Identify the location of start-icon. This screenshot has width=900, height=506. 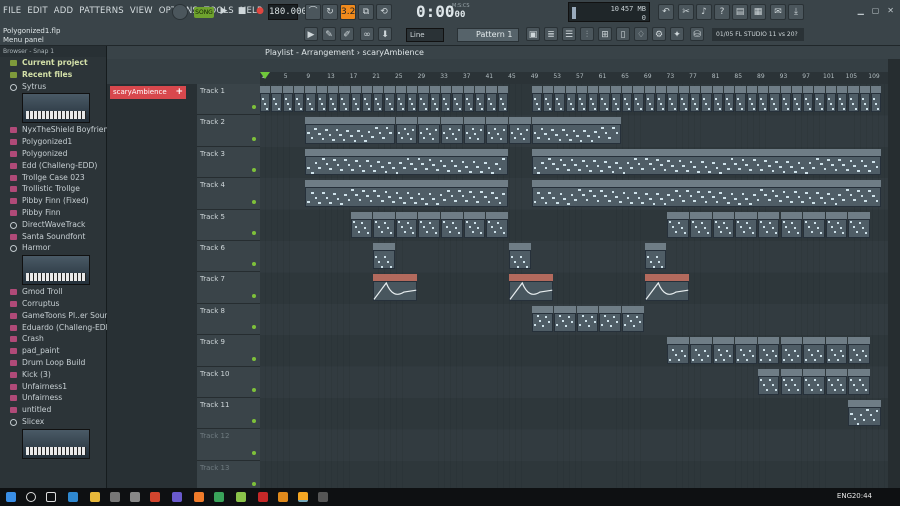
(11, 497).